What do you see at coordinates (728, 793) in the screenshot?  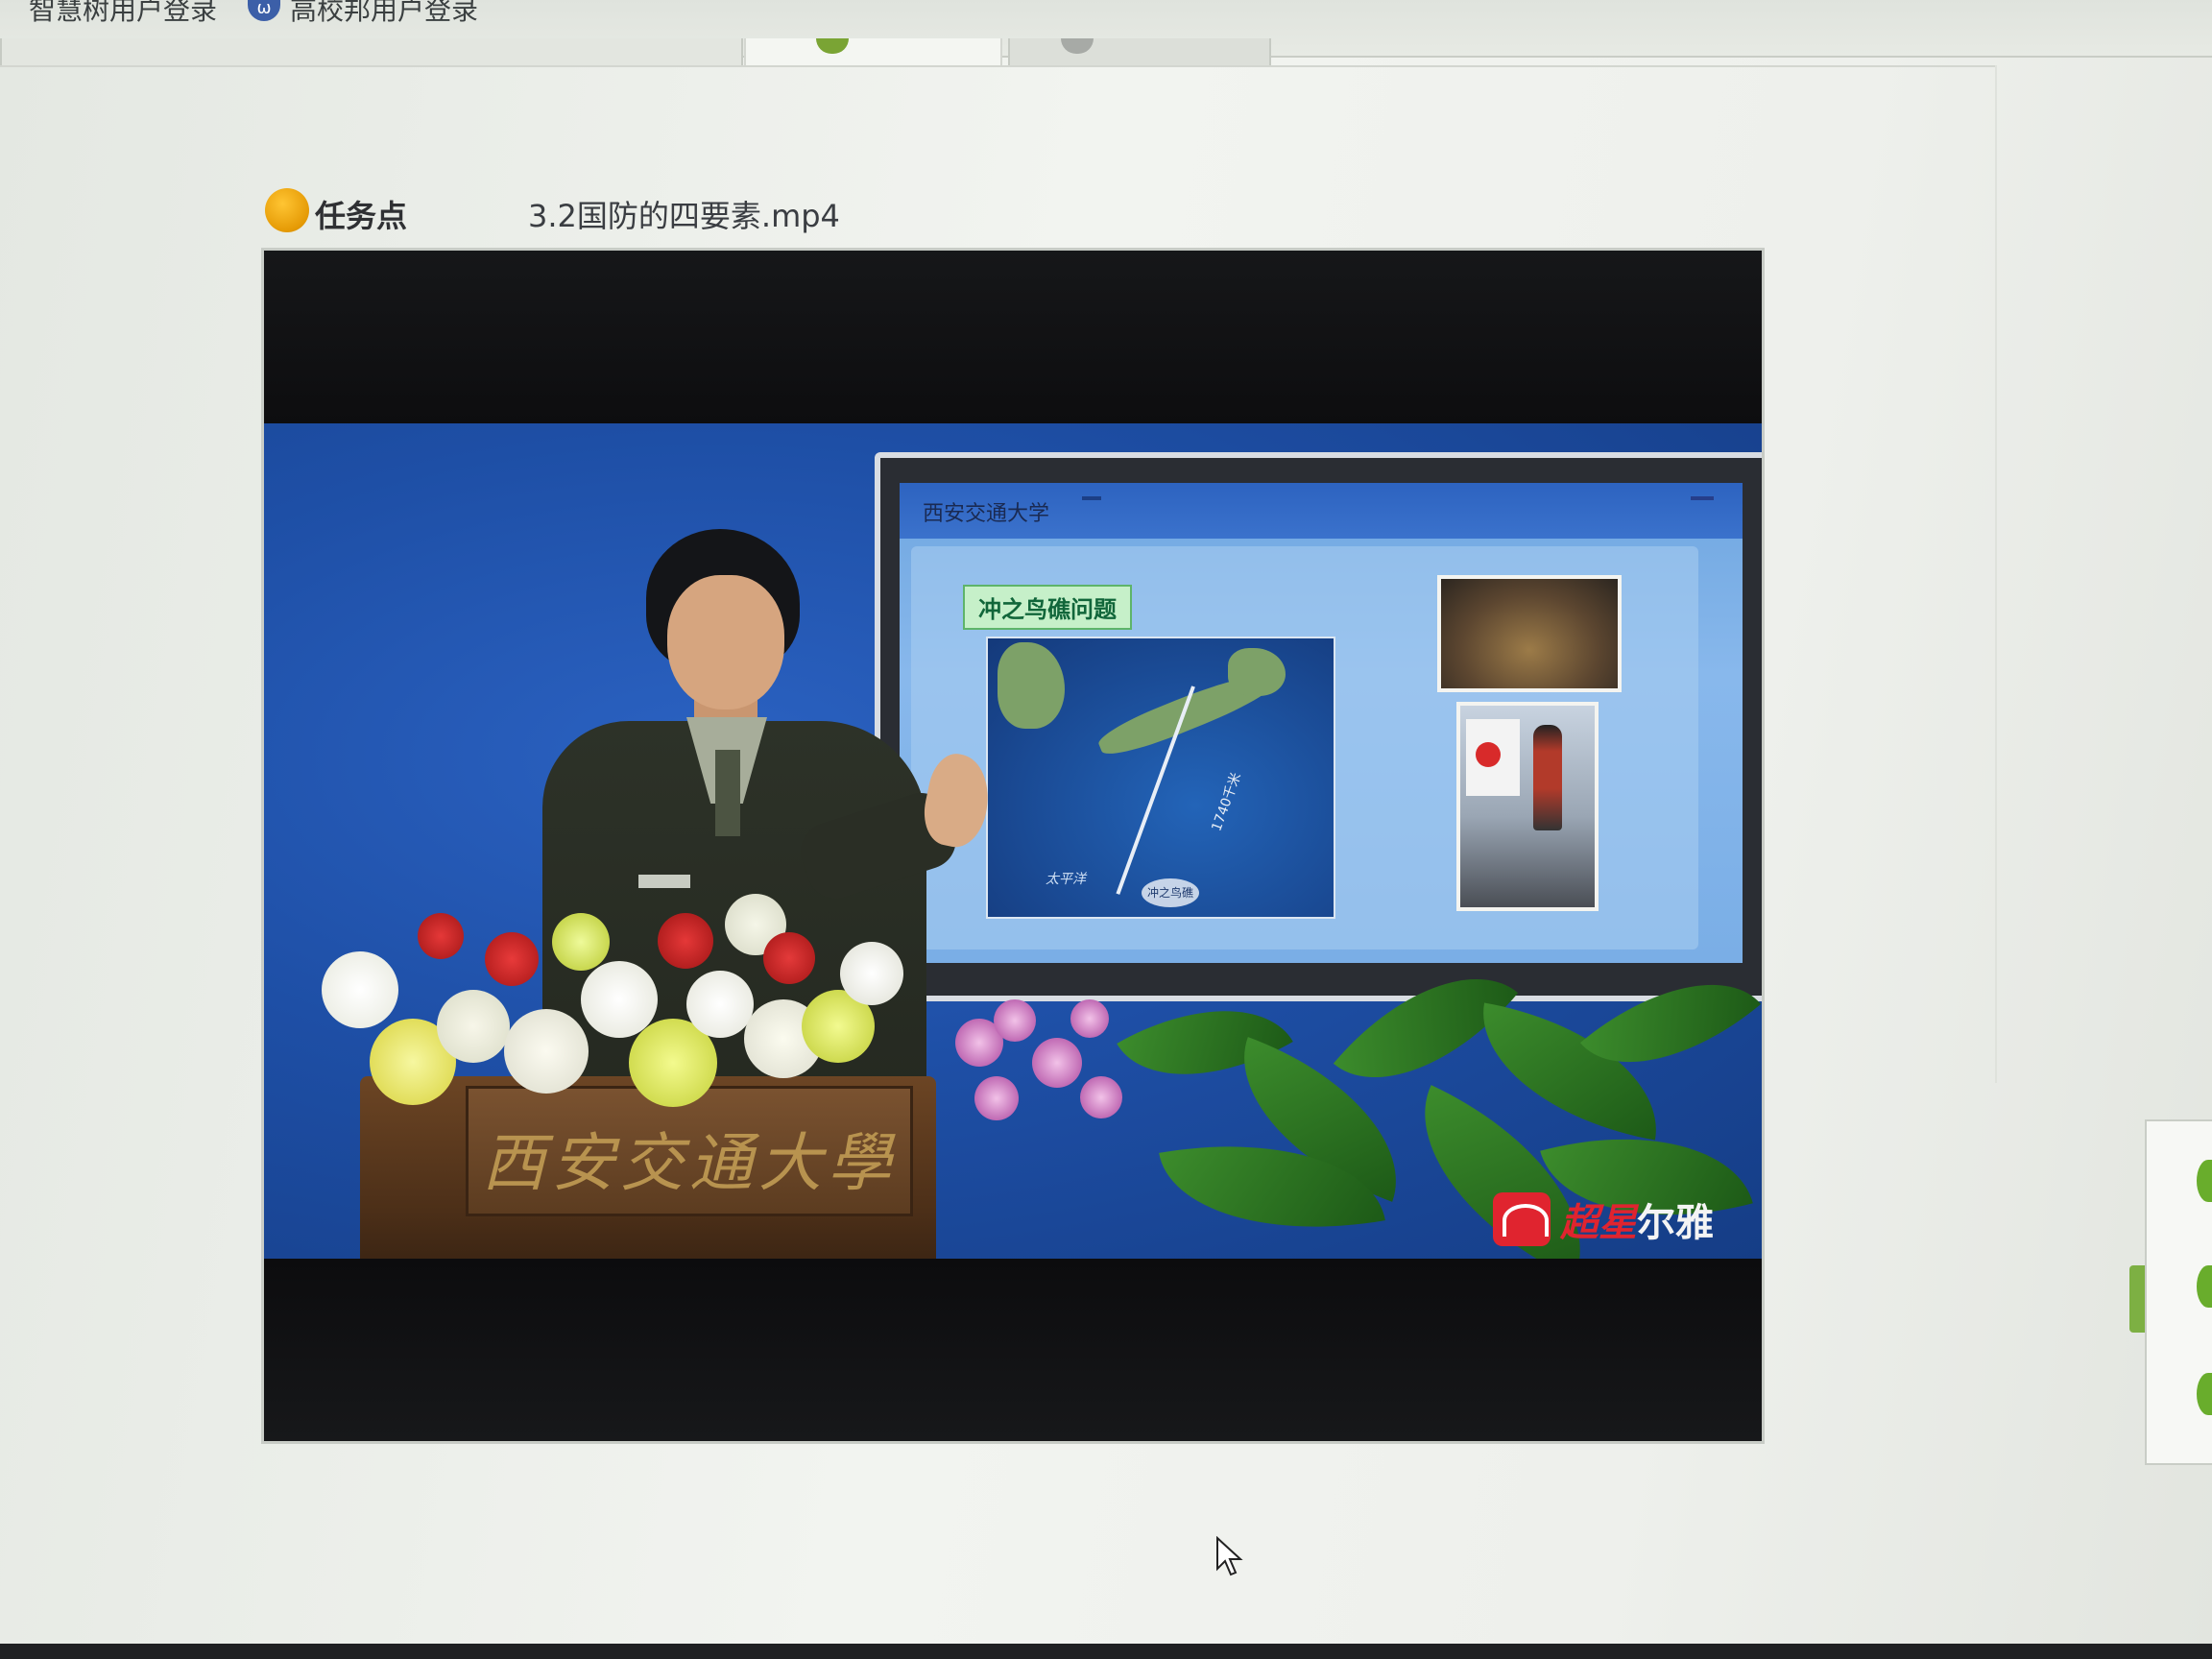 I see `lecturer-tie` at bounding box center [728, 793].